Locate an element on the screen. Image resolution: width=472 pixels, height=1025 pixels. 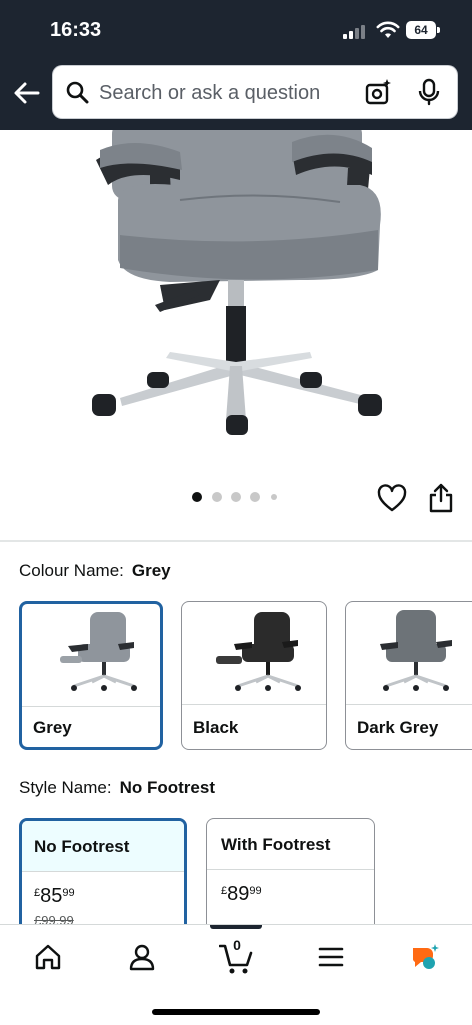
price-whole: 89 is located at coordinates (238, 894).